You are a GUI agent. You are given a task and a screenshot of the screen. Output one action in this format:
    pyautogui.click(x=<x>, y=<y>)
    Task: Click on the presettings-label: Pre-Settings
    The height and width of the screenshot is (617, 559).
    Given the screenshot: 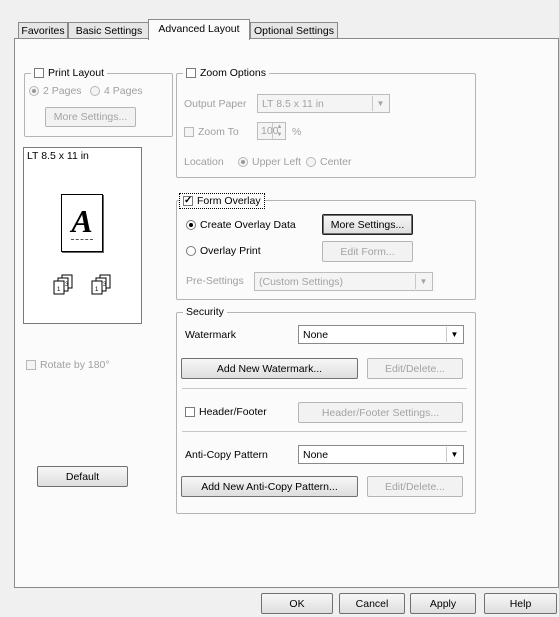 What is the action you would take?
    pyautogui.click(x=215, y=281)
    